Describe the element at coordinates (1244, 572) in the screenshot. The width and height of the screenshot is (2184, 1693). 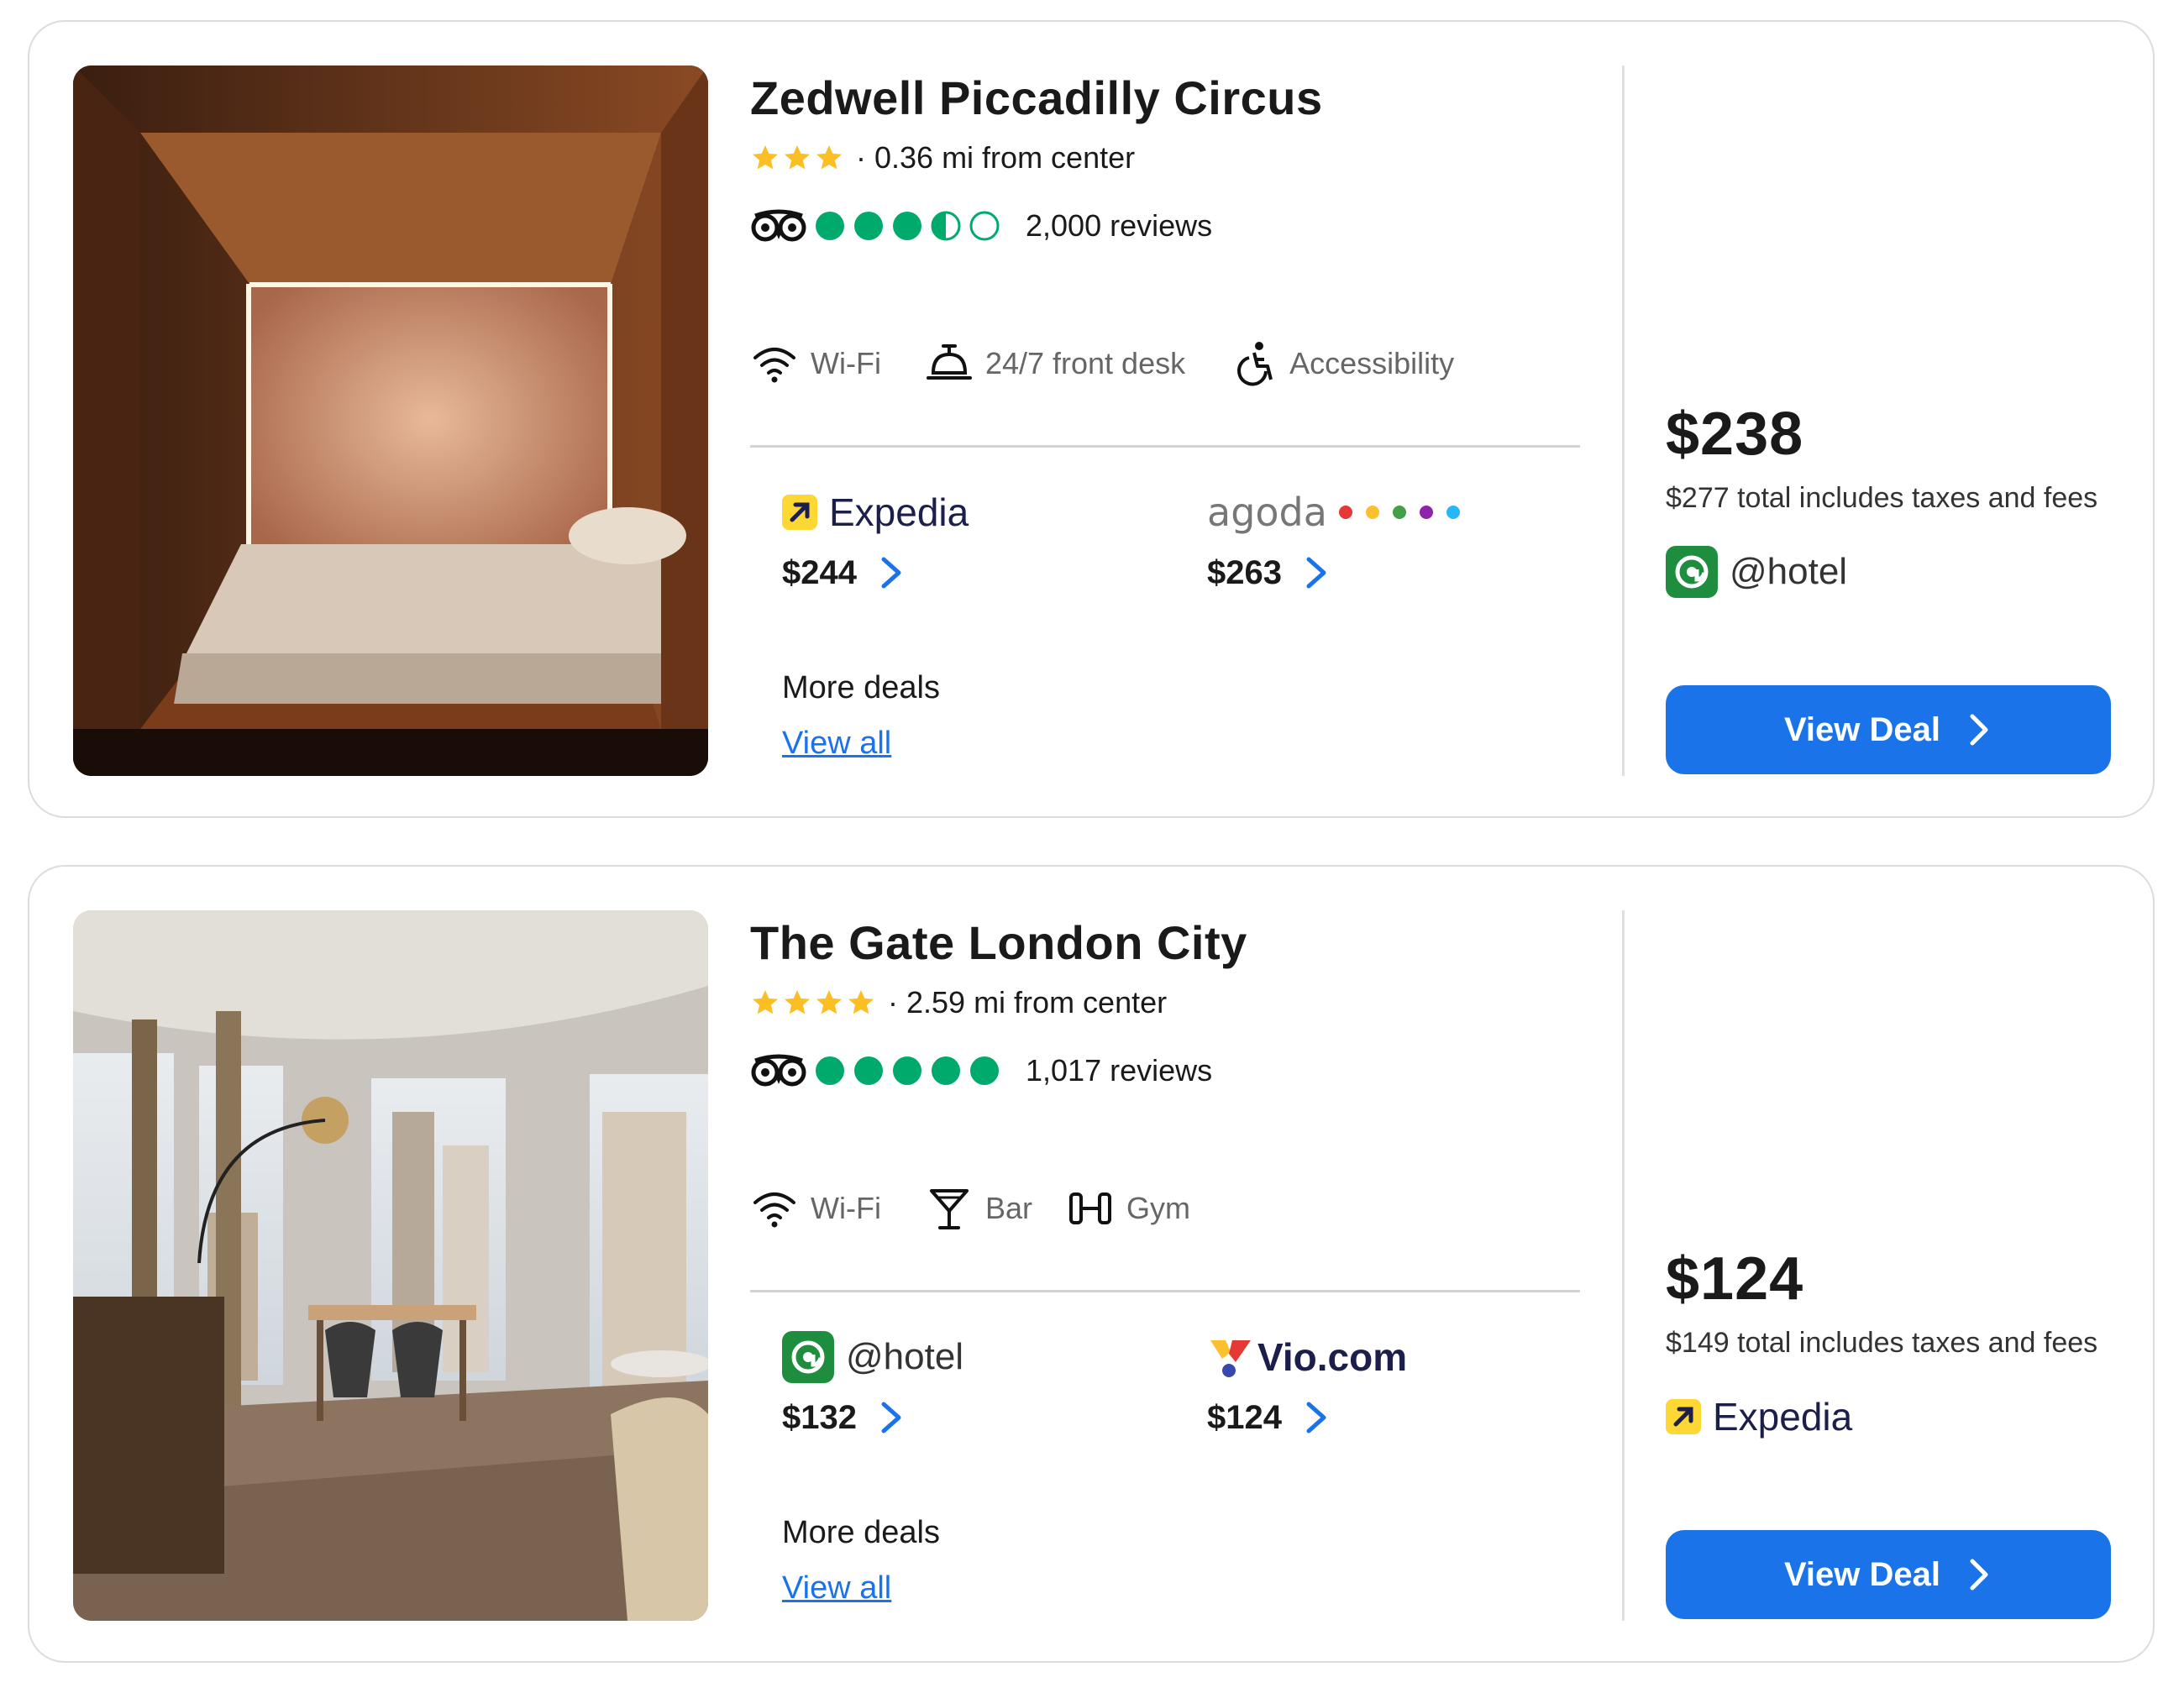
I see `deal-price: $263` at that location.